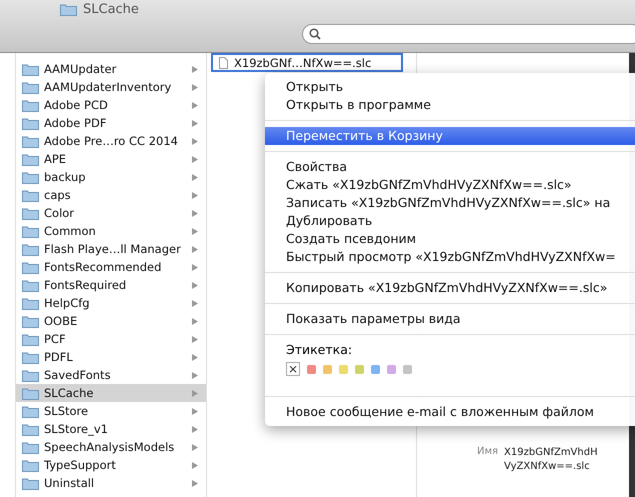  Describe the element at coordinates (450, 221) in the screenshot. I see `menu-item: Дублировать` at that location.